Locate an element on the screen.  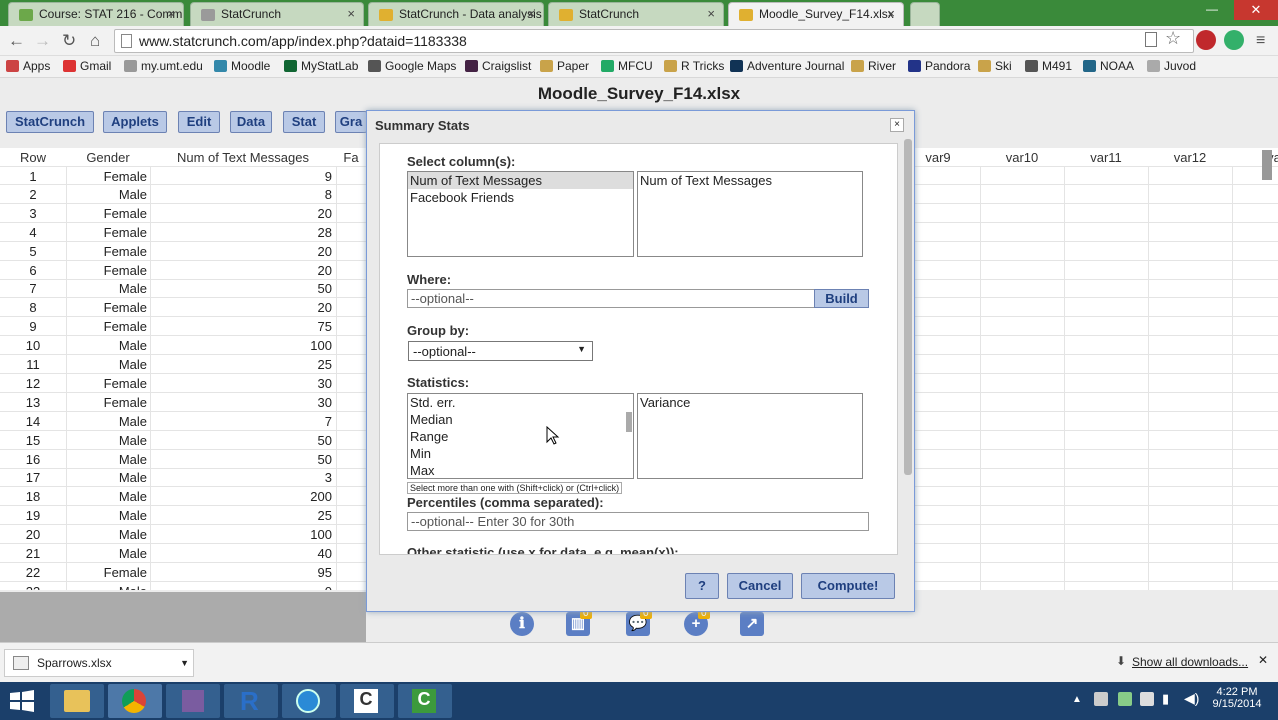
column-header: Row is located at coordinates (33, 157).